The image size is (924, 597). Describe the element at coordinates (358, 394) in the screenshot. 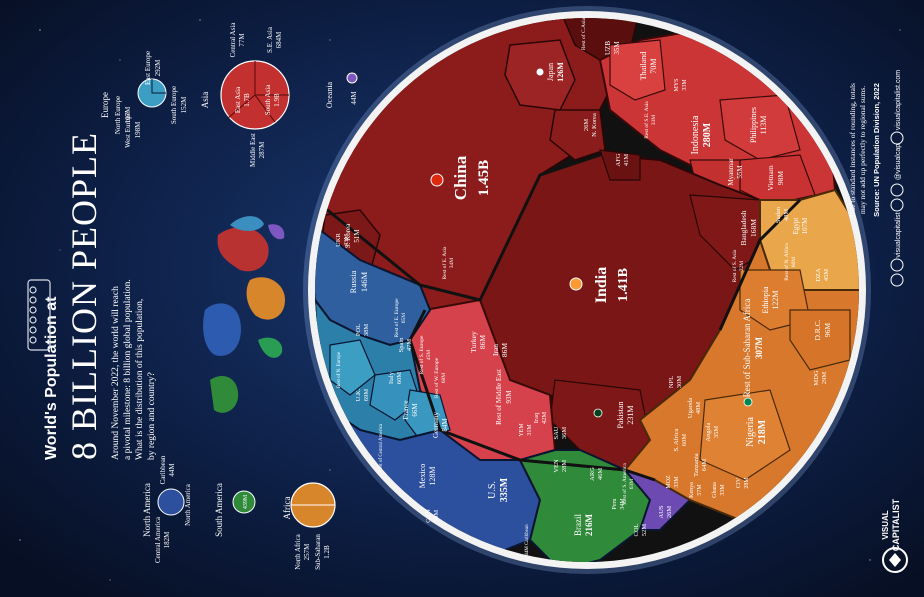

I see `svg-text: U.K.` at that location.